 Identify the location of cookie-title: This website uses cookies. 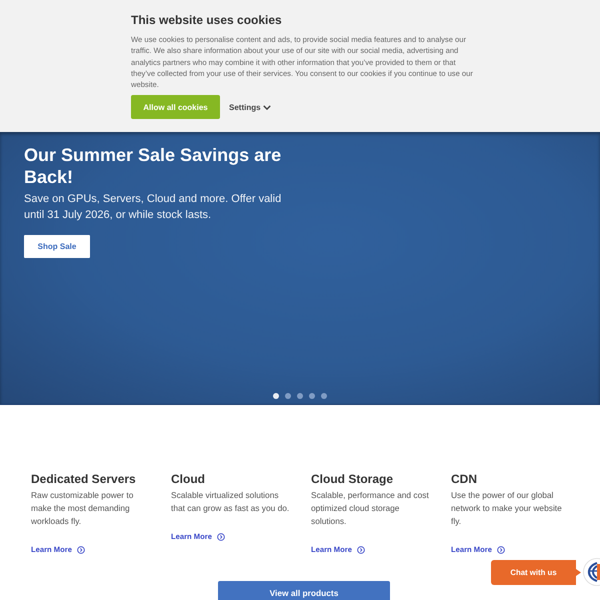
(207, 20).